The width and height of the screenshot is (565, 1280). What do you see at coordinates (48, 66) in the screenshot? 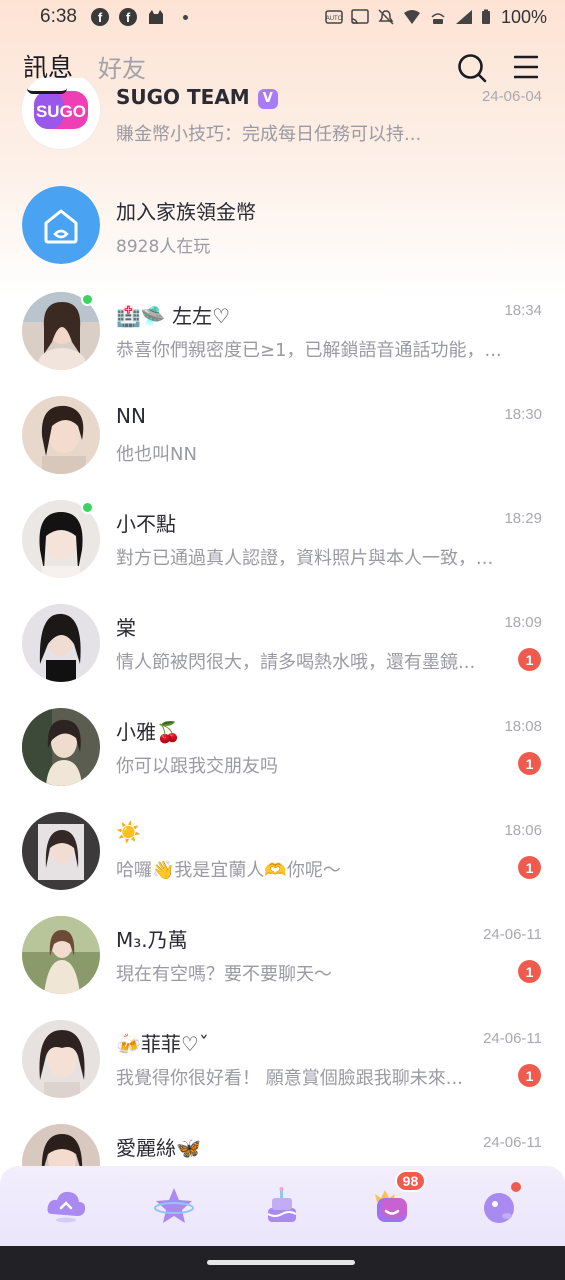
I see `tab-messages: 訊息` at bounding box center [48, 66].